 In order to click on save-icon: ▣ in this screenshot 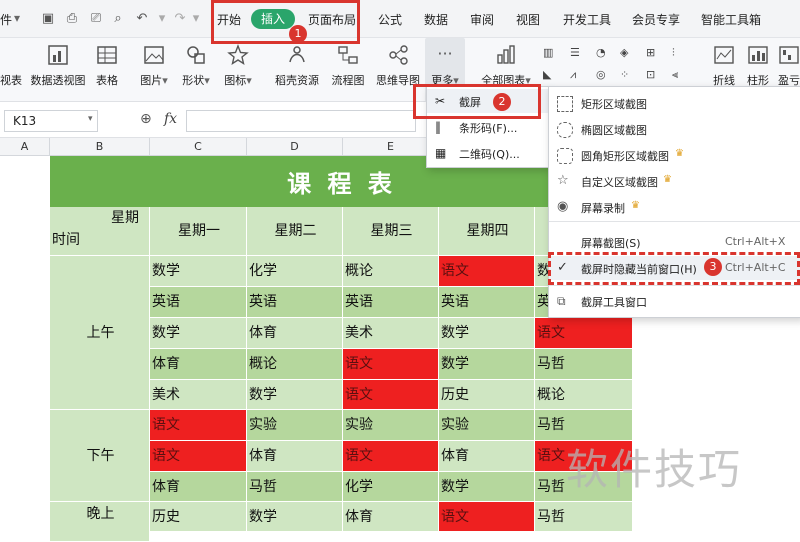, I will do `click(48, 19)`.